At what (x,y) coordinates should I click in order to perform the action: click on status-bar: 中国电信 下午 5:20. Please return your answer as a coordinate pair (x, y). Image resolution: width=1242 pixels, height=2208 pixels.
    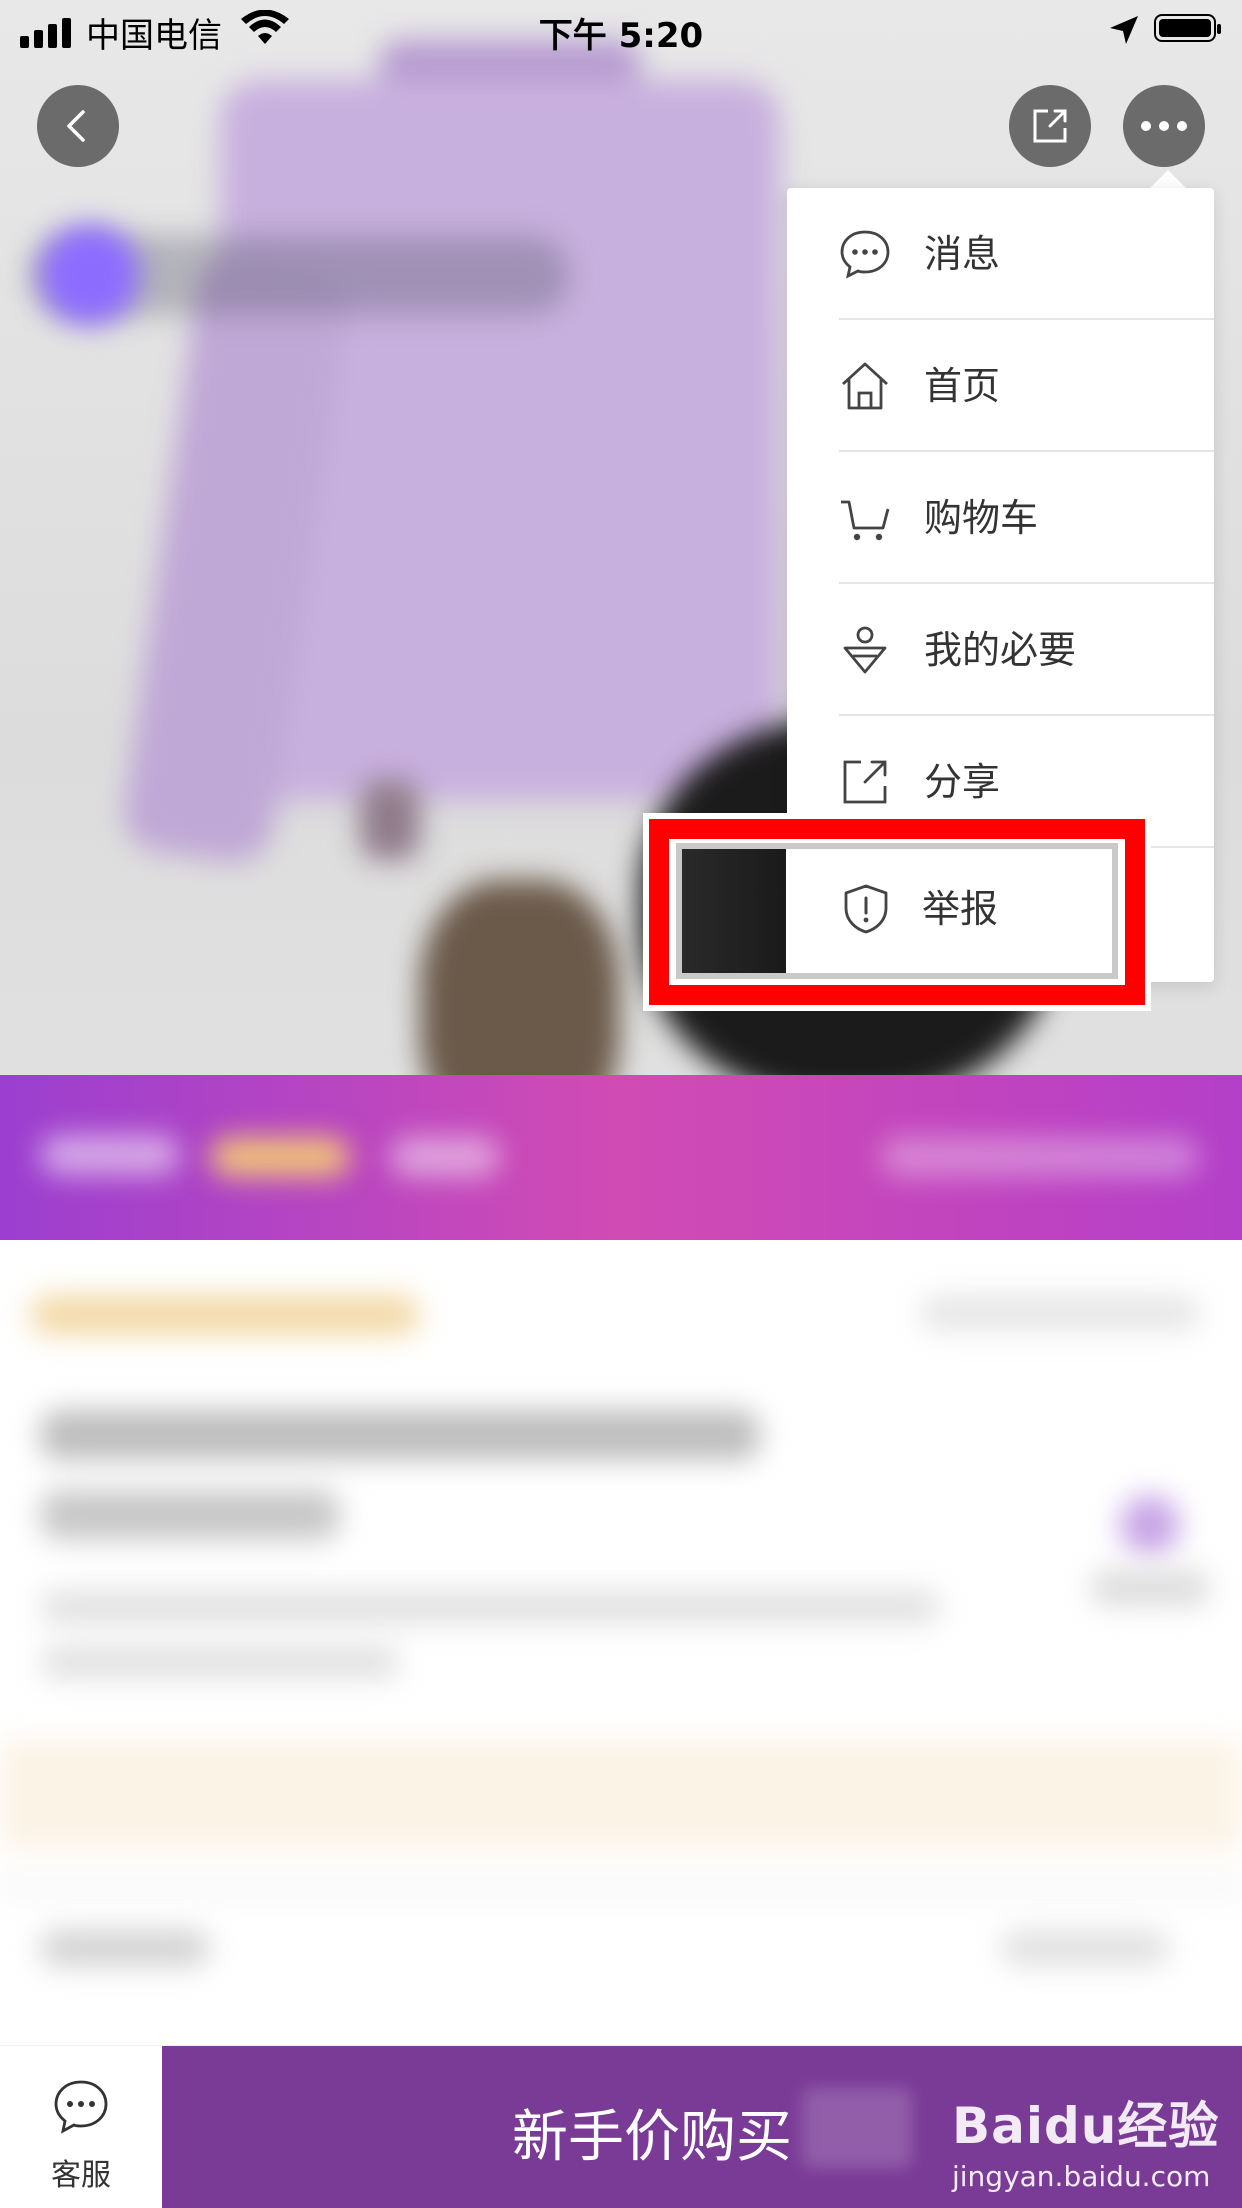
    Looking at the image, I should click on (621, 30).